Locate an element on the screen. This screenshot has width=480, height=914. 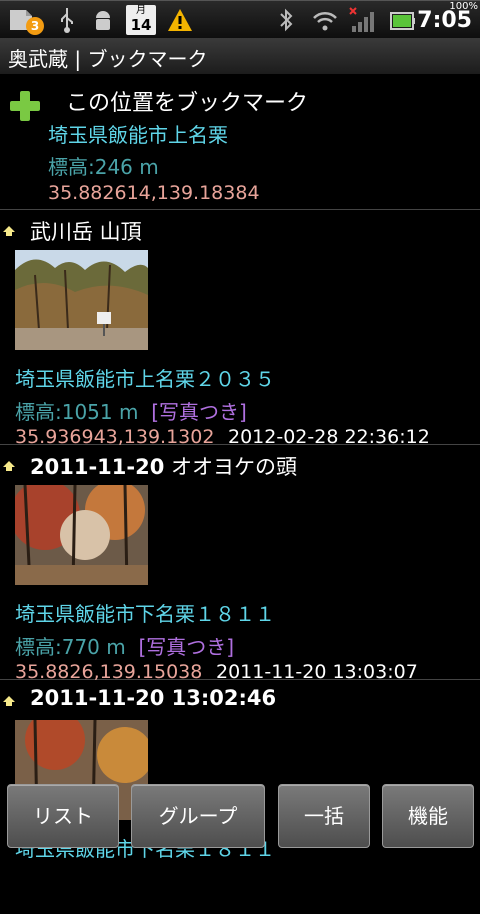
calendar-day: 14 is located at coordinates (141, 25).